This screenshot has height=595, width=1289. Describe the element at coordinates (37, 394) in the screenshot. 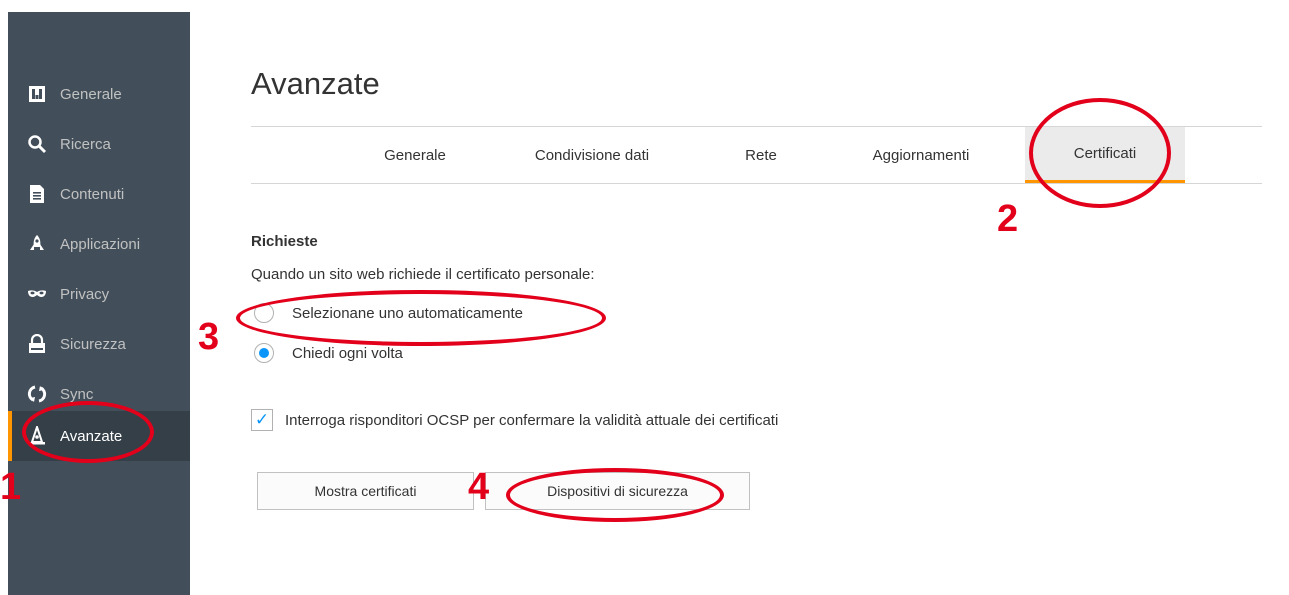

I see `sync-icon` at that location.